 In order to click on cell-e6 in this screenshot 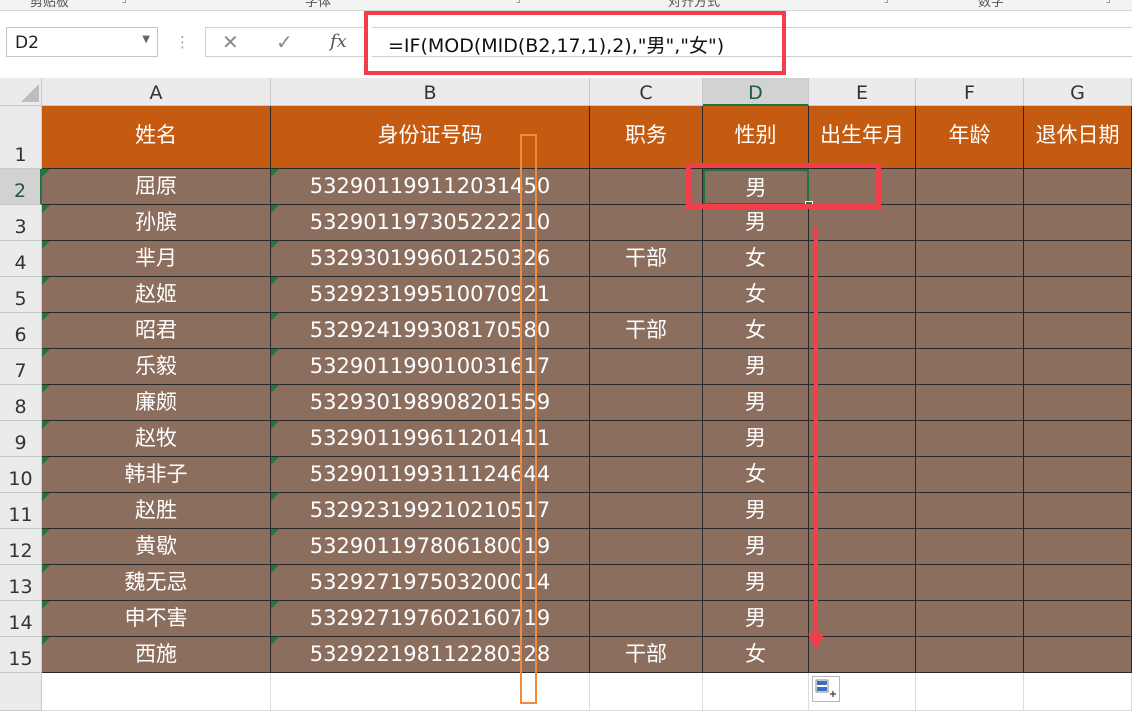, I will do `click(862, 331)`.